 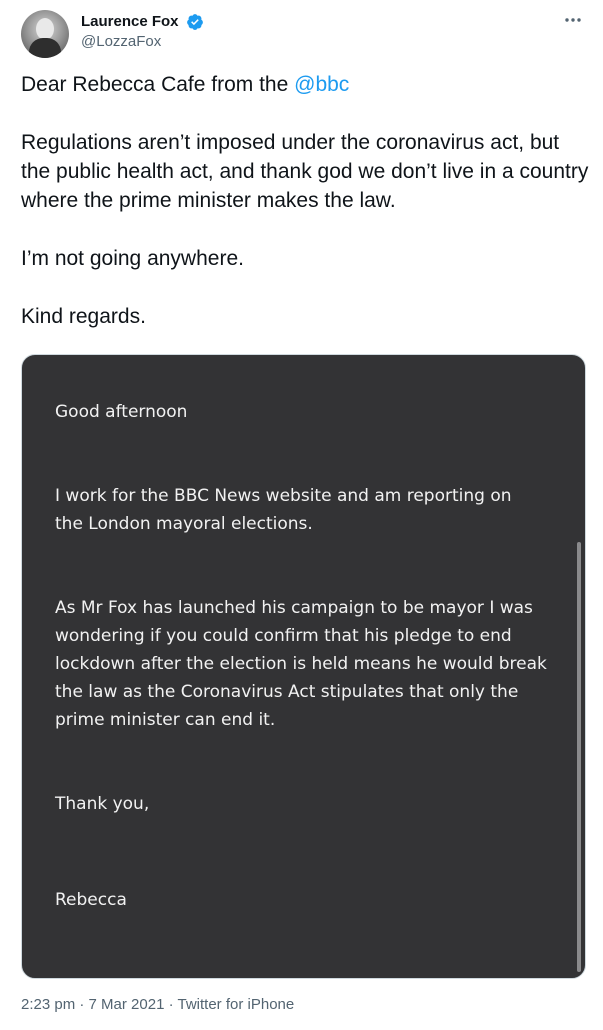 I want to click on mention-link: @bbc, so click(x=321, y=84).